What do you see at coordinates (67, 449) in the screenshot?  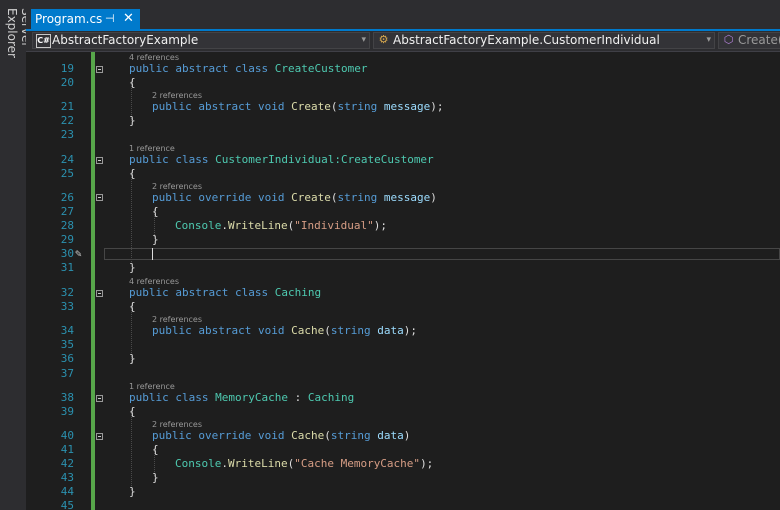 I see `line-number: 41` at bounding box center [67, 449].